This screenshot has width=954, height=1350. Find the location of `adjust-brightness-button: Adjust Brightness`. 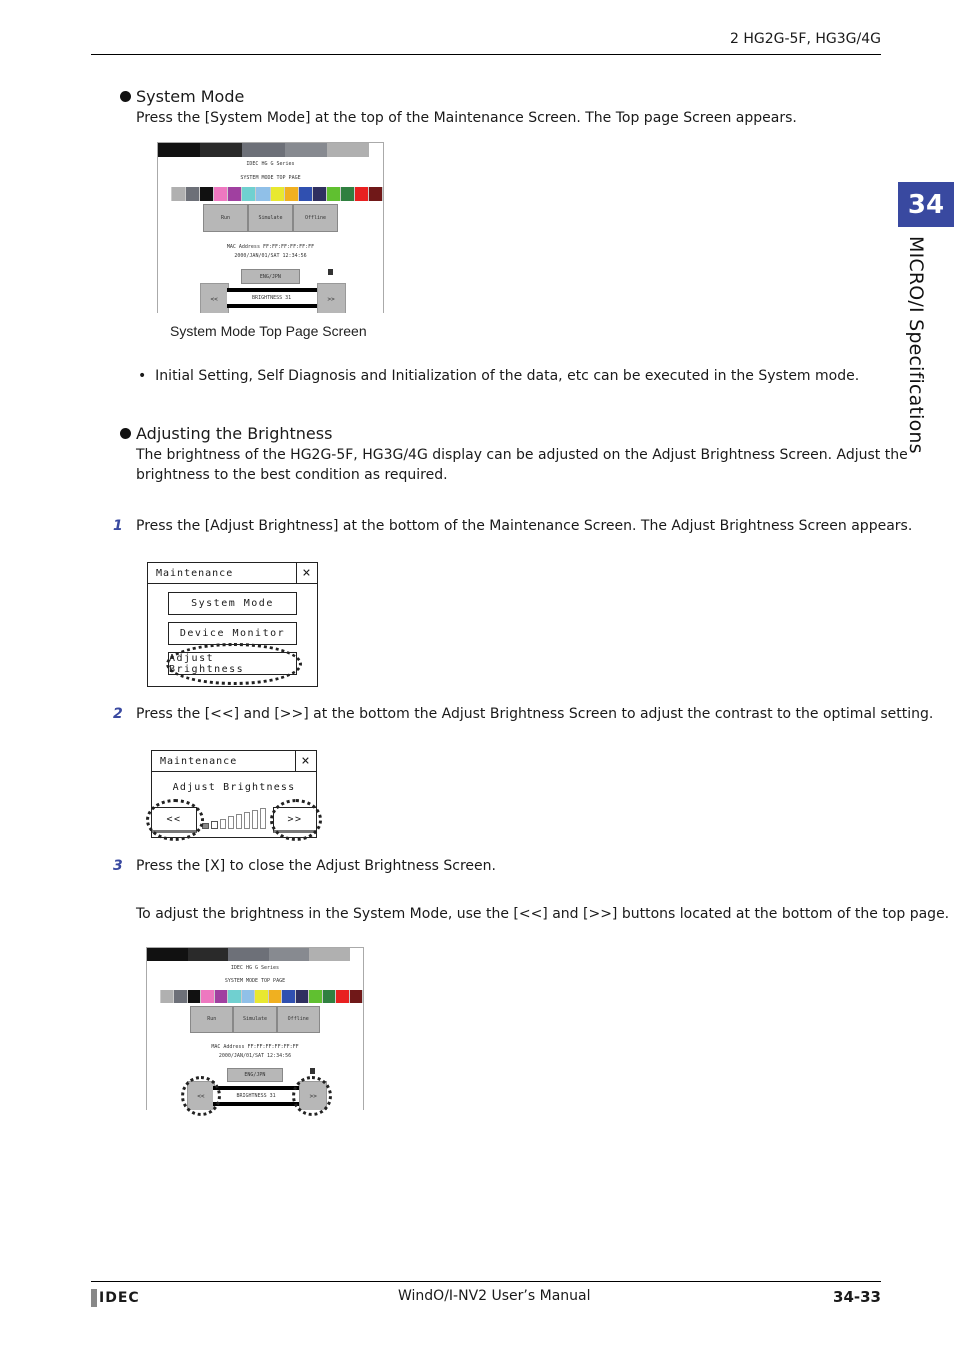

adjust-brightness-button: Adjust Brightness is located at coordinates (232, 663).